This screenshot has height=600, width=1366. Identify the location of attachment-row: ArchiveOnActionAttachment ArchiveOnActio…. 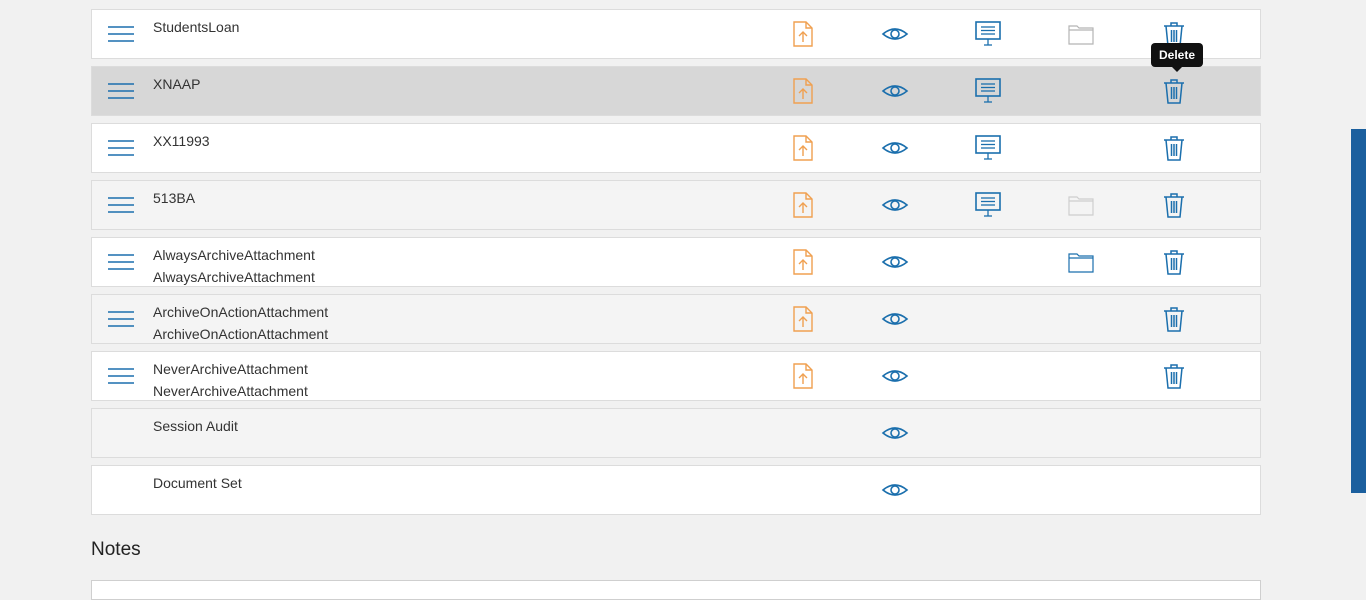
(676, 319).